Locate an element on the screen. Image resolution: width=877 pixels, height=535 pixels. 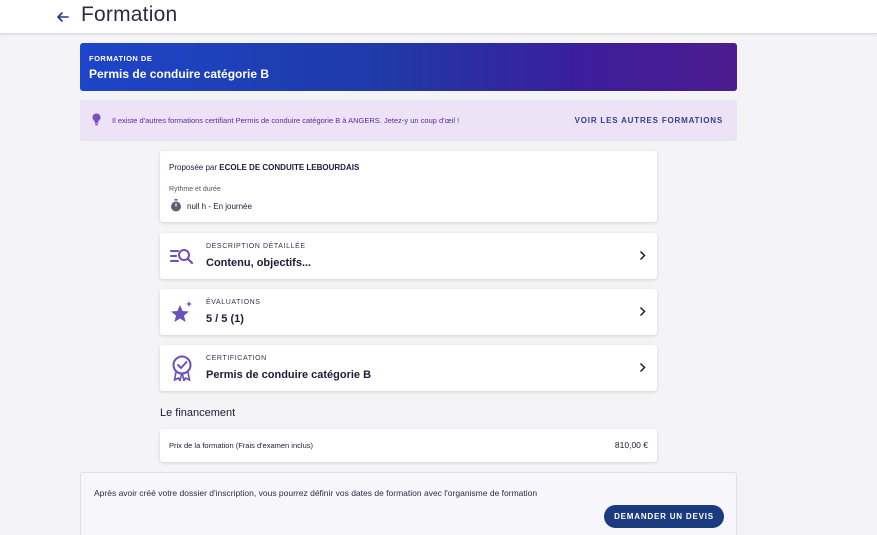
banner-label: FORMATION DE is located at coordinates (121, 58).